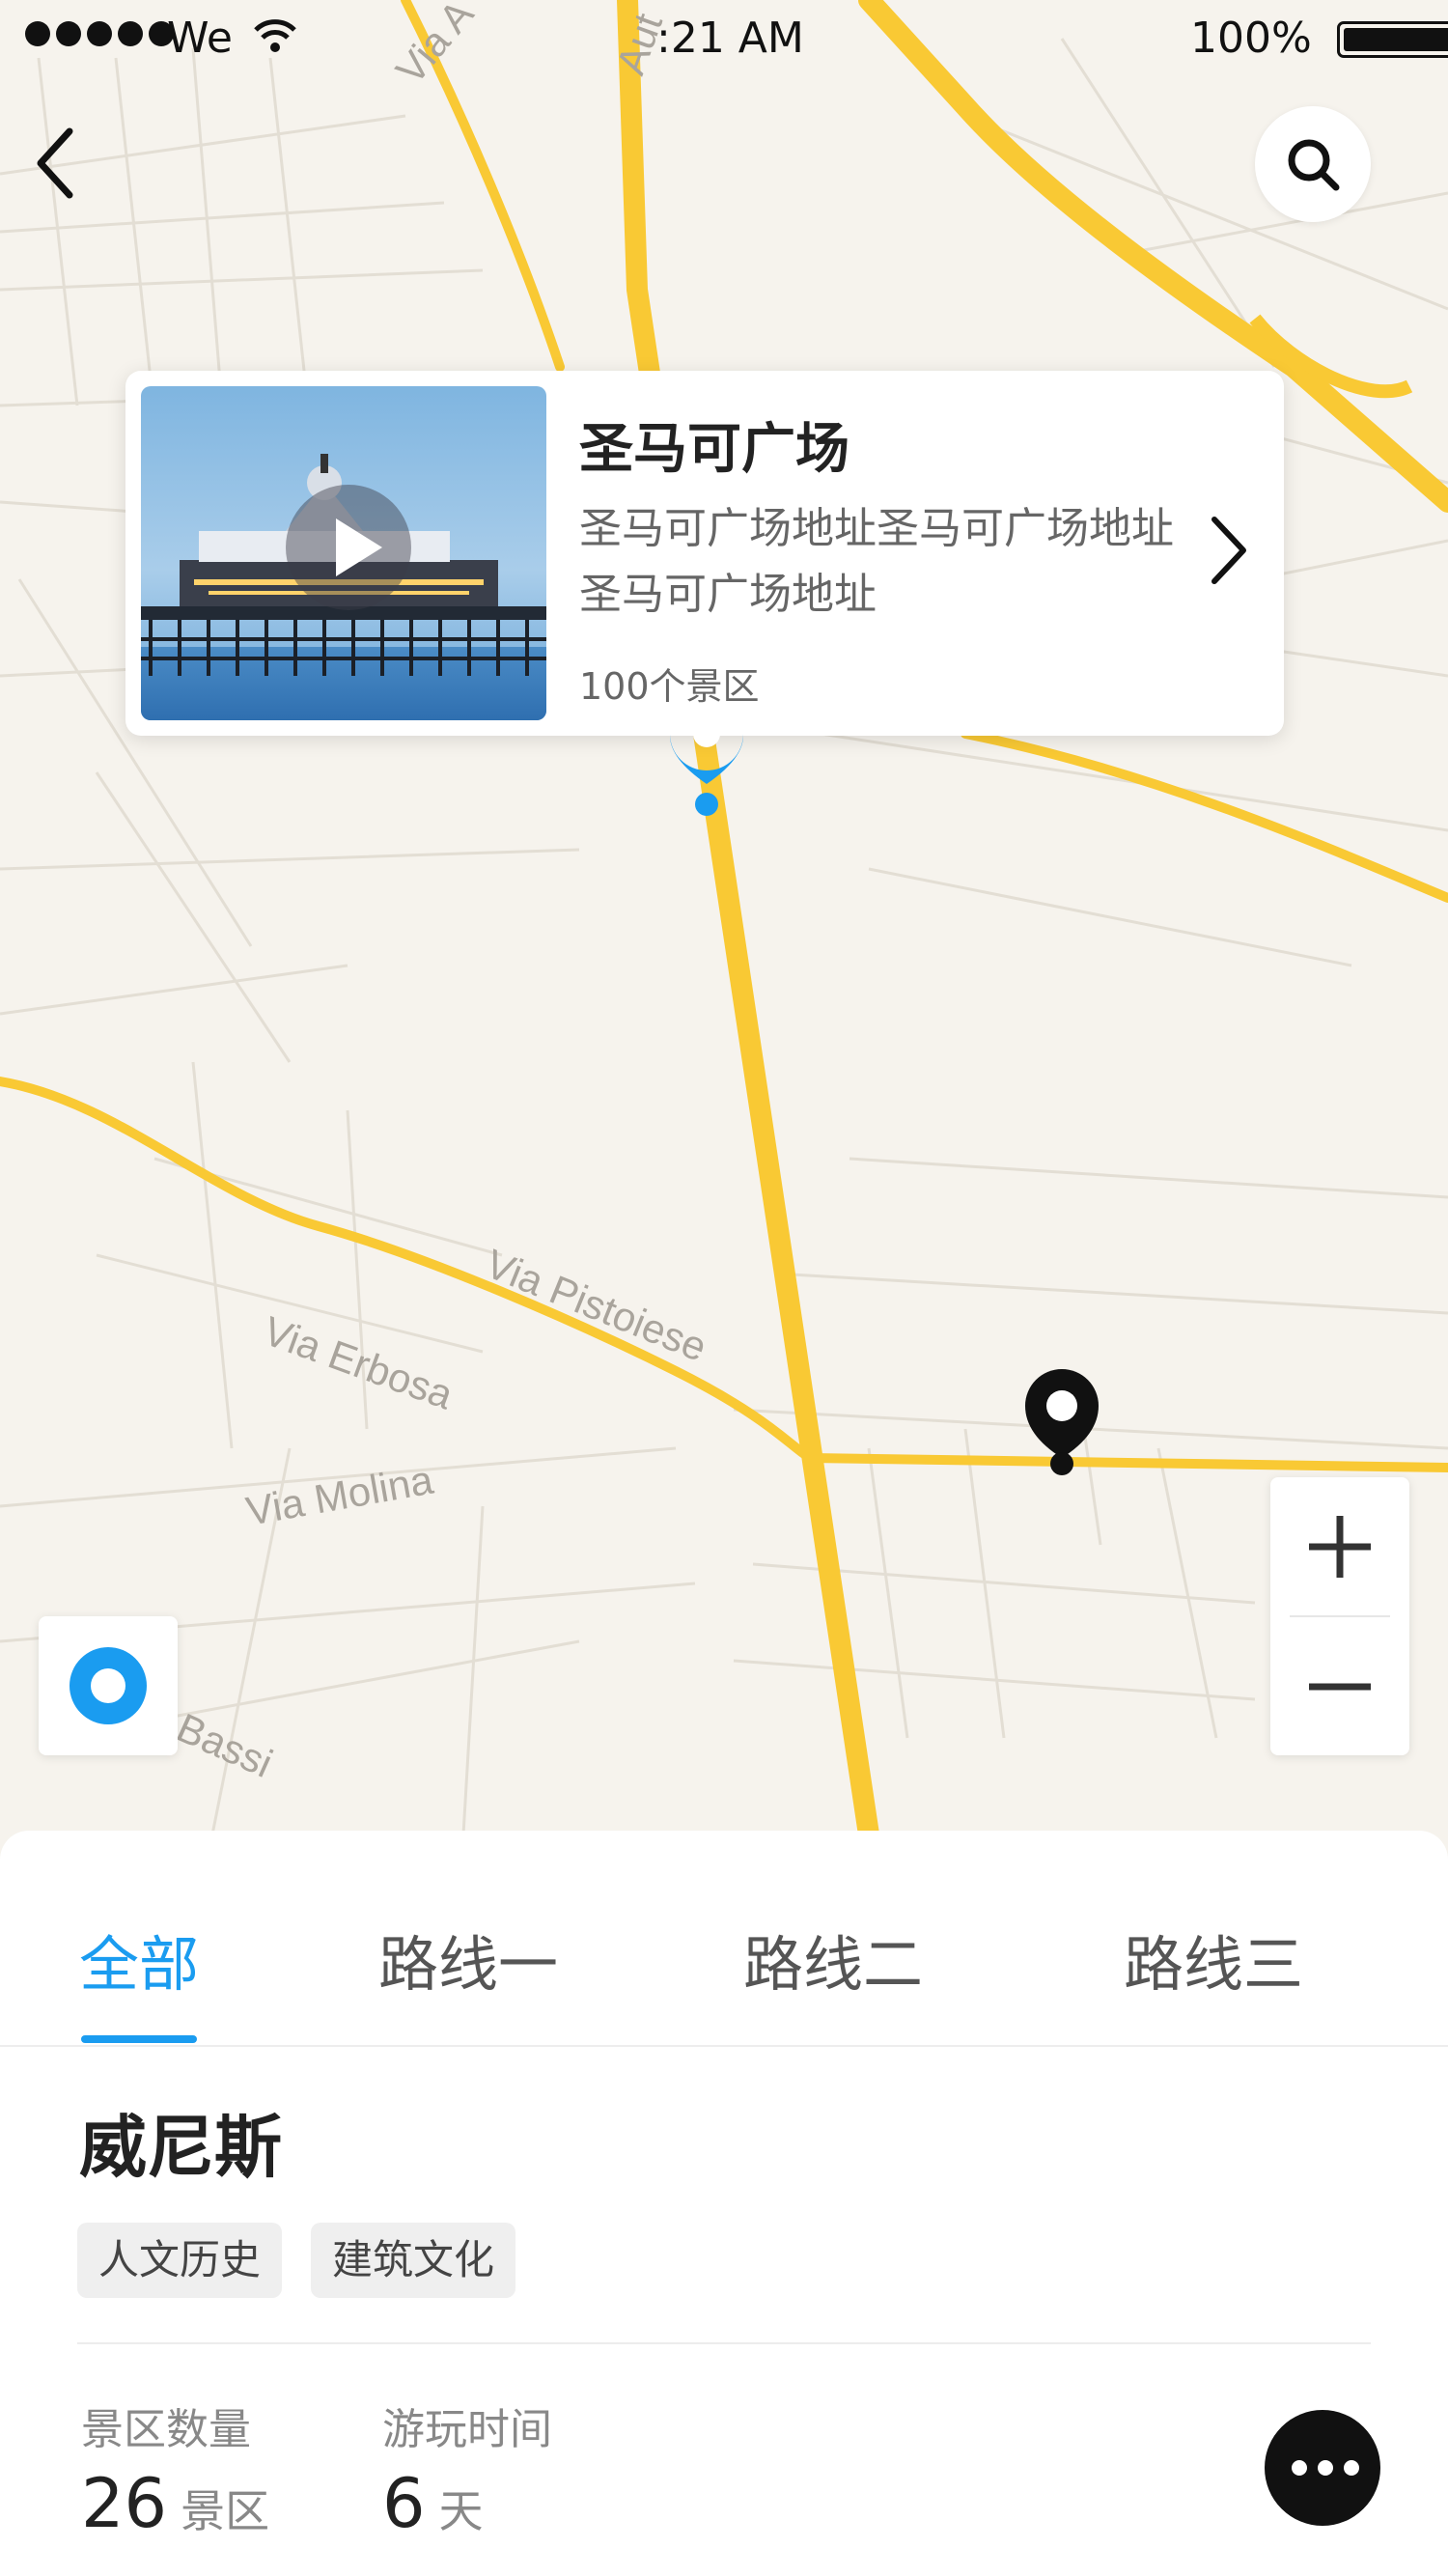 This screenshot has height=2576, width=1448. Describe the element at coordinates (349, 547) in the screenshot. I see `play-icon` at that location.